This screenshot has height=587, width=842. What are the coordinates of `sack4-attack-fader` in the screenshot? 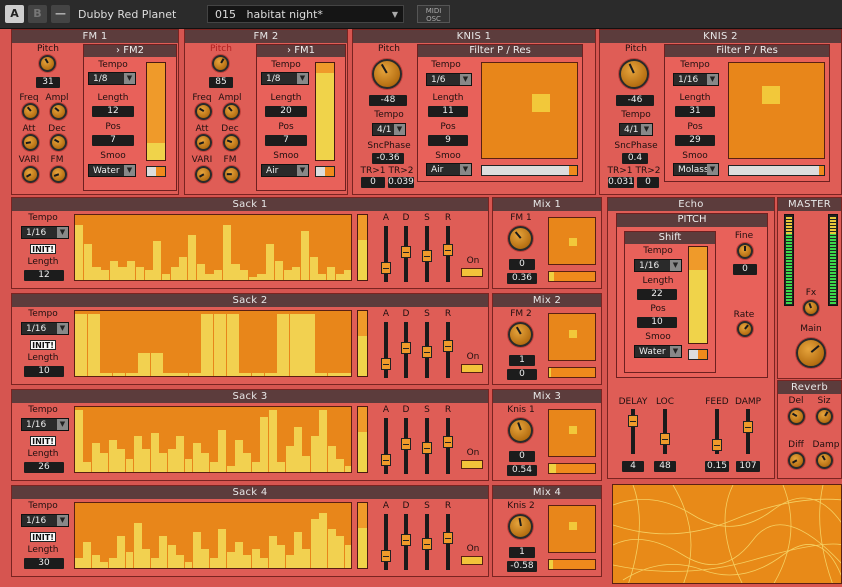 It's located at (386, 542).